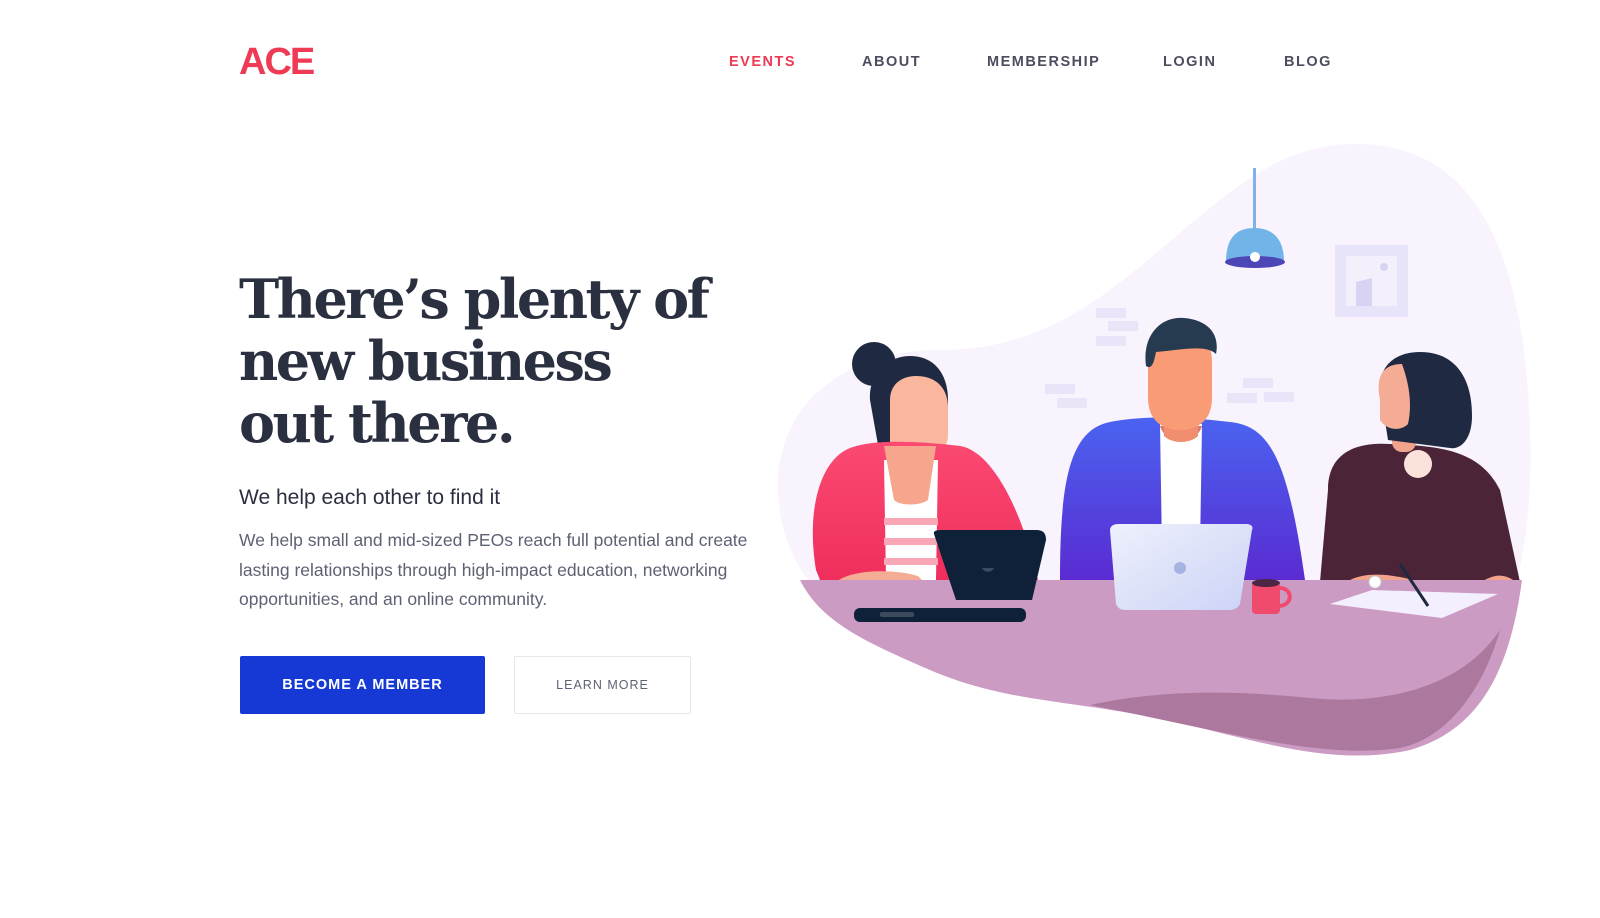 The image size is (1600, 918). I want to click on hero-title-line-2: new business, so click(426, 361).